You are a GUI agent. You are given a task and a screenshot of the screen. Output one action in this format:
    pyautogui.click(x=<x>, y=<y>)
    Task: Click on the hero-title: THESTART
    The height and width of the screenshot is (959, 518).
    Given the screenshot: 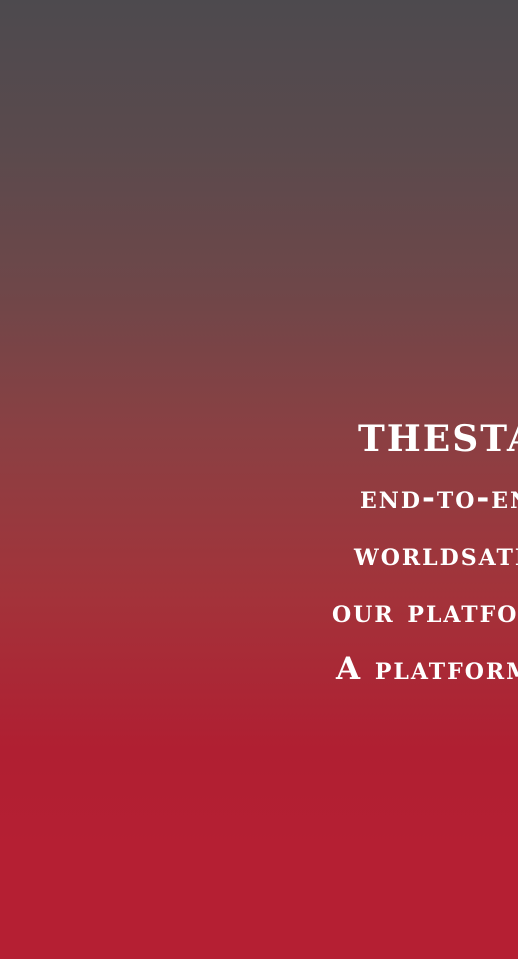 What is the action you would take?
    pyautogui.click(x=438, y=439)
    